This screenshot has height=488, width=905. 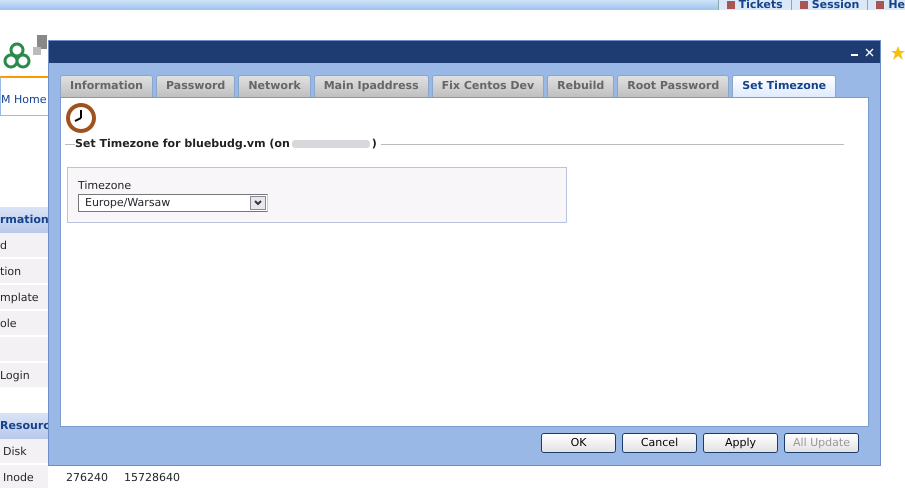 What do you see at coordinates (886, 5) in the screenshot?
I see `top-tab: He` at bounding box center [886, 5].